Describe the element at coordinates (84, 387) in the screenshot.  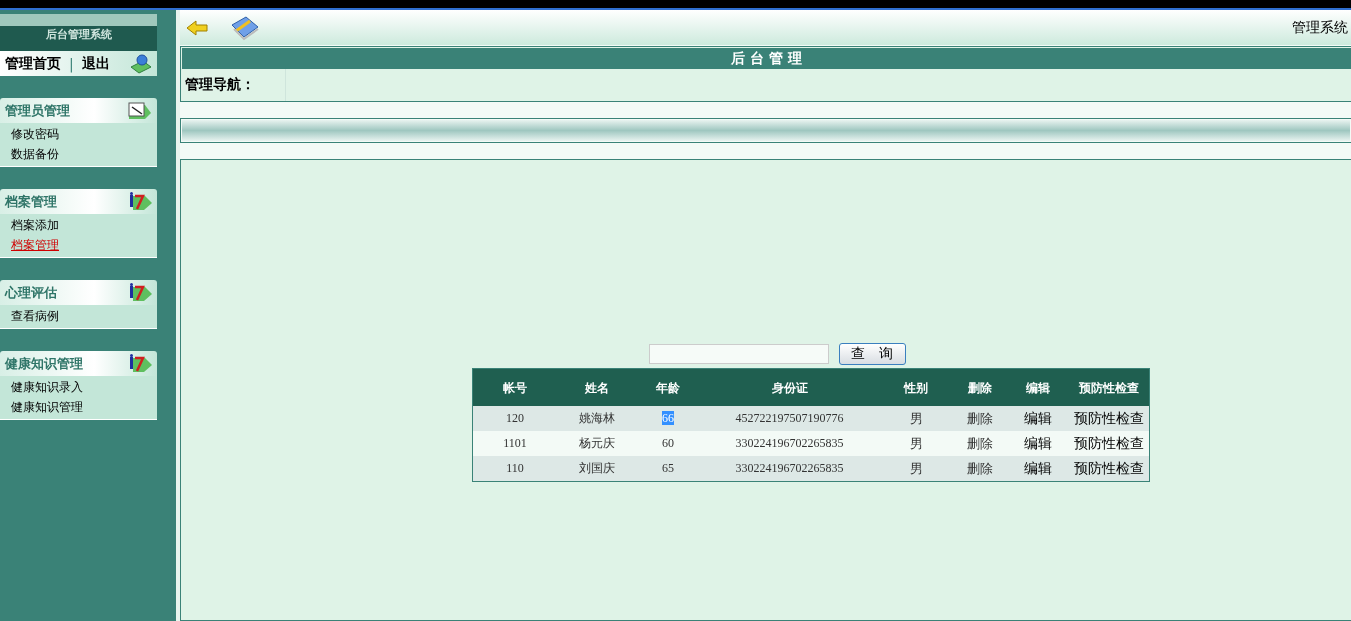
I see `menu-item: 健康知识录入` at that location.